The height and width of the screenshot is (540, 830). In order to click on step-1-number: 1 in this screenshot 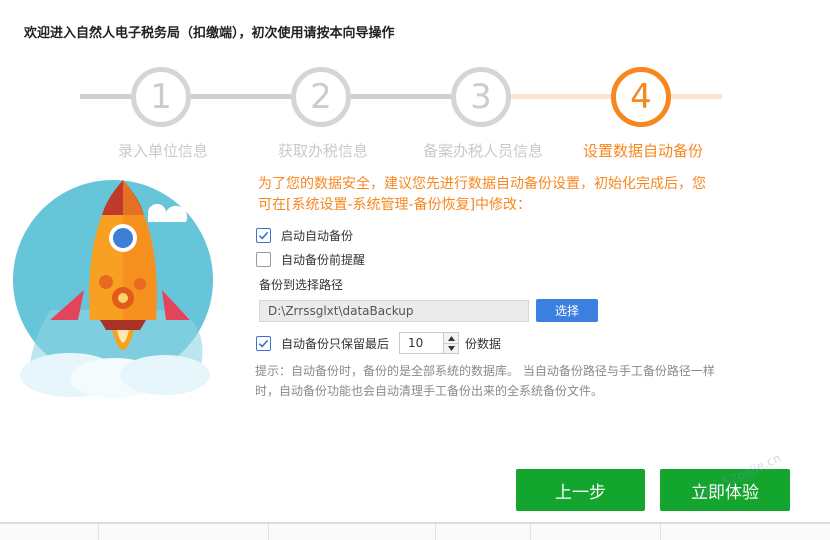, I will do `click(161, 97)`.